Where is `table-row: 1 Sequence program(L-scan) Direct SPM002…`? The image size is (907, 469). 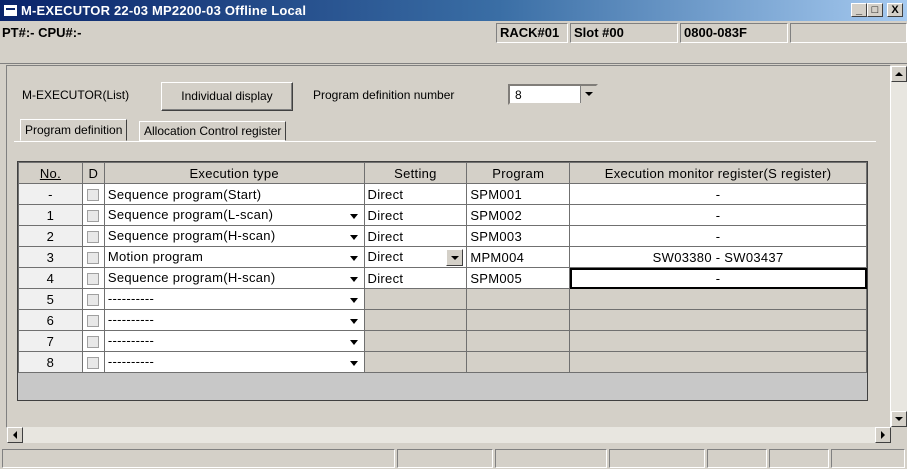 table-row: 1 Sequence program(L-scan) Direct SPM002… is located at coordinates (442, 215).